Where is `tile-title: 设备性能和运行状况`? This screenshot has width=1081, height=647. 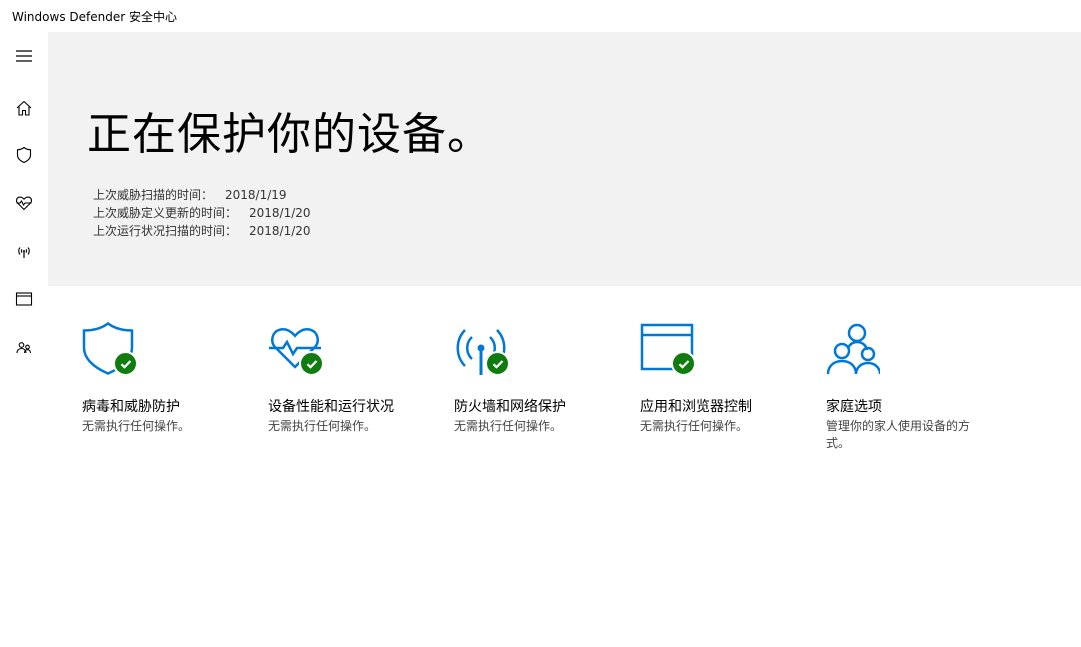
tile-title: 设备性能和运行状况 is located at coordinates (331, 407).